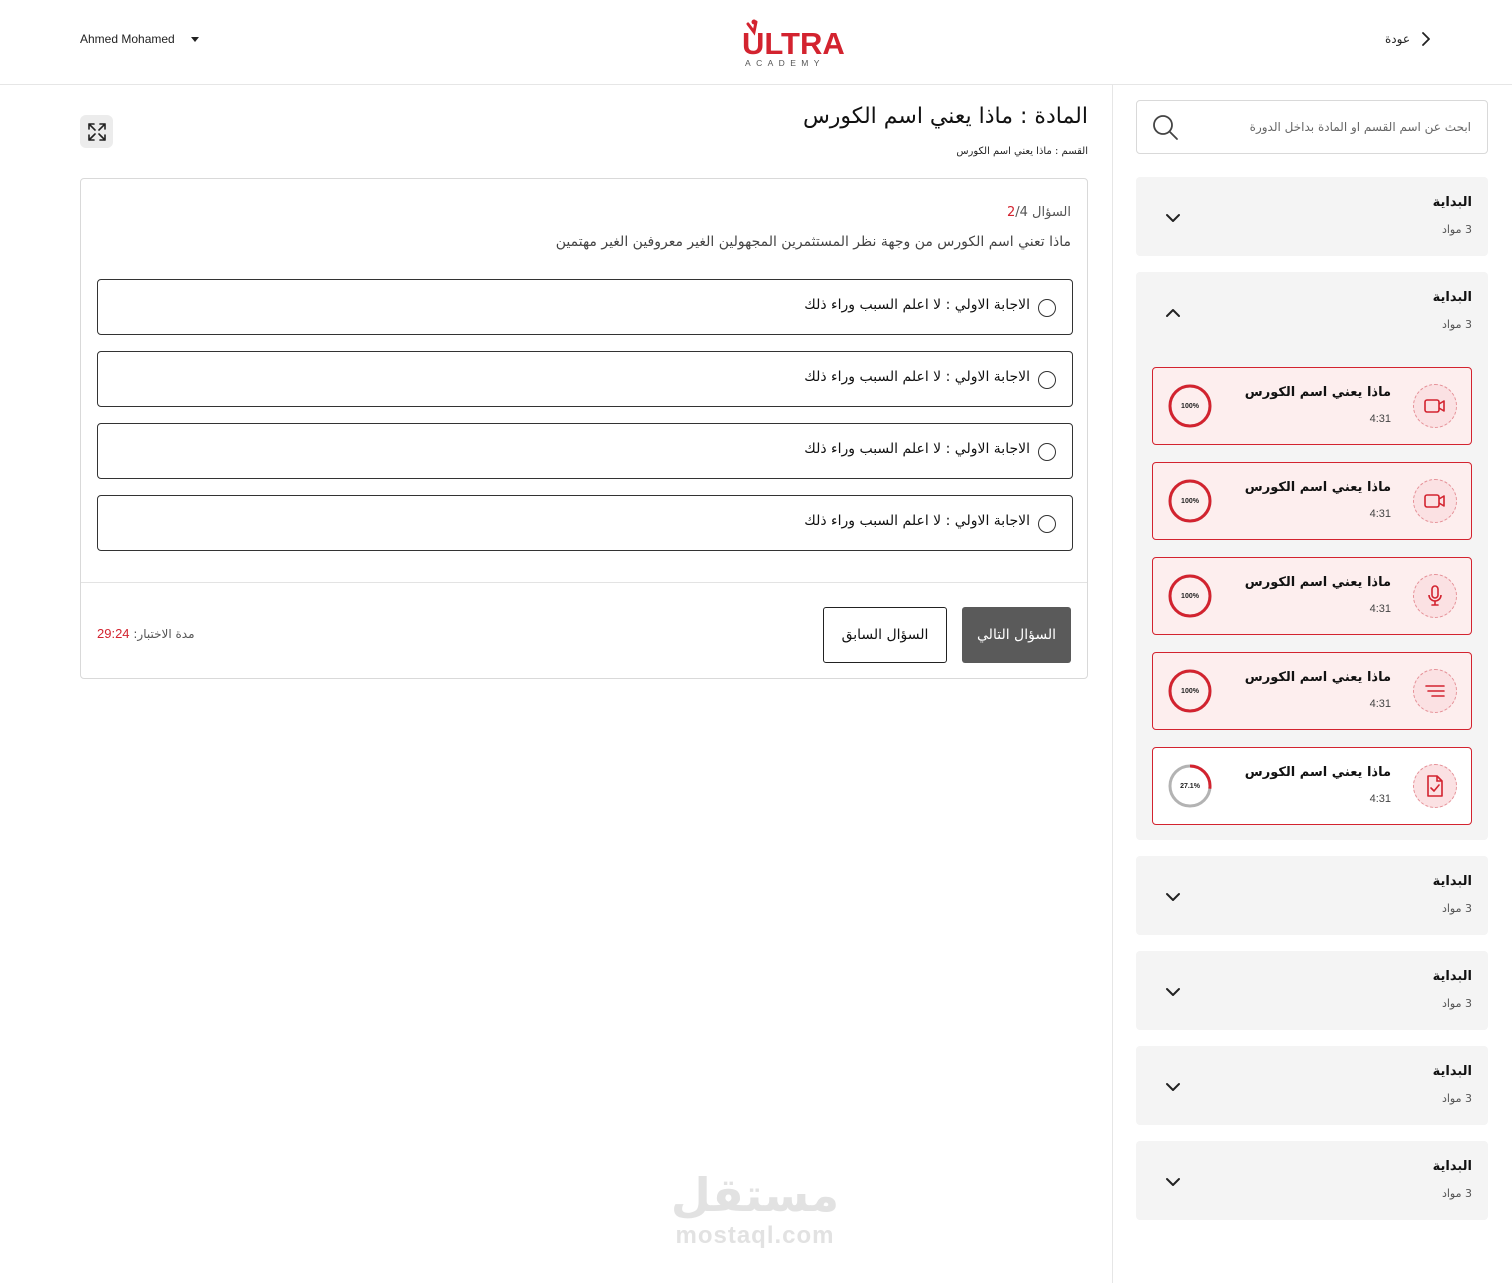 The width and height of the screenshot is (1512, 1283). I want to click on question-number: السؤال 2/4, so click(1039, 212).